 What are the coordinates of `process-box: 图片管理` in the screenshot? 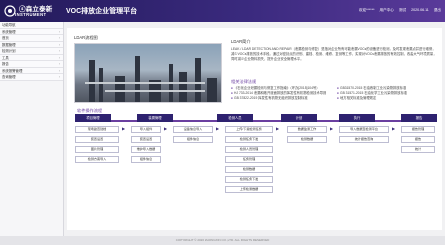 It's located at (97, 149).